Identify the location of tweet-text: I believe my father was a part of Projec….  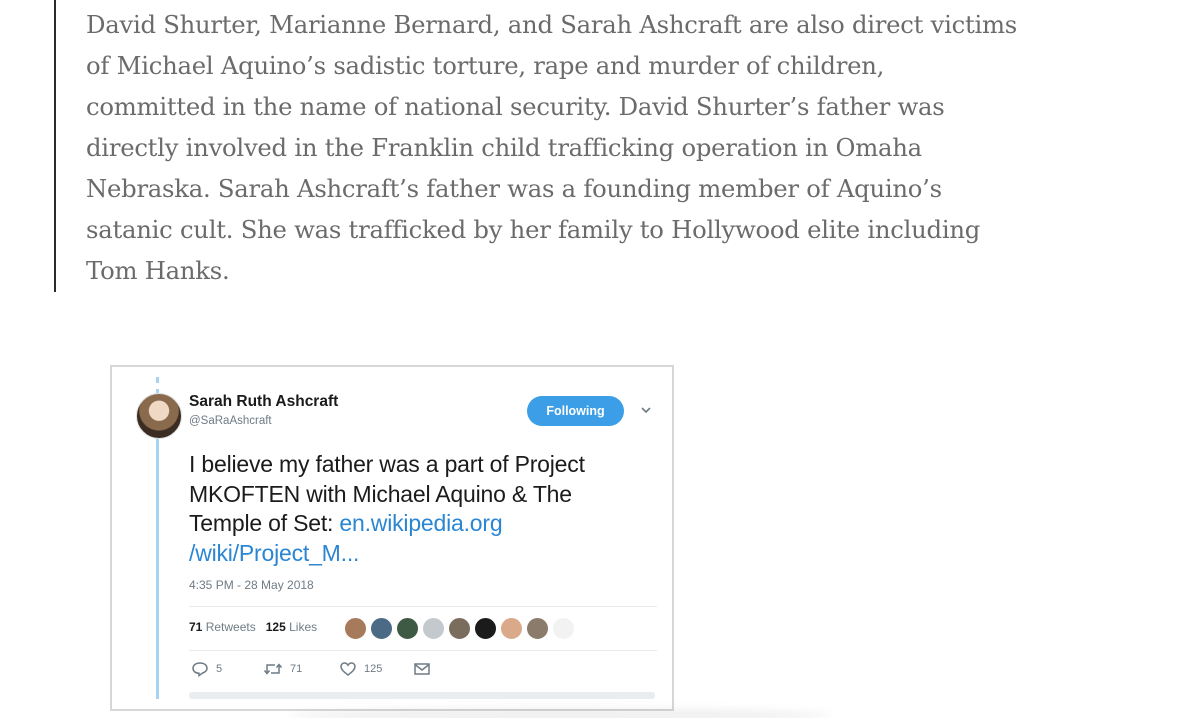
(424, 509).